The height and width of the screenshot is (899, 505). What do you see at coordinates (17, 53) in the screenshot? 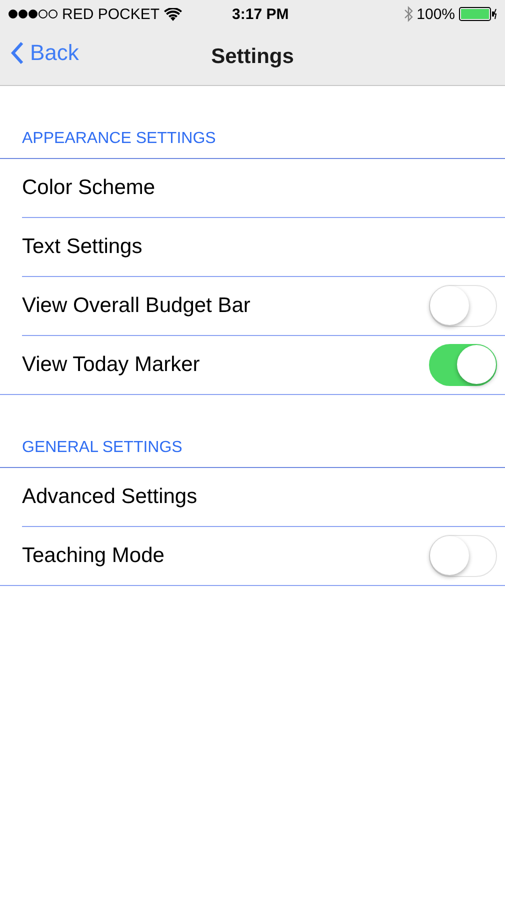
I see `chevron-left-icon` at bounding box center [17, 53].